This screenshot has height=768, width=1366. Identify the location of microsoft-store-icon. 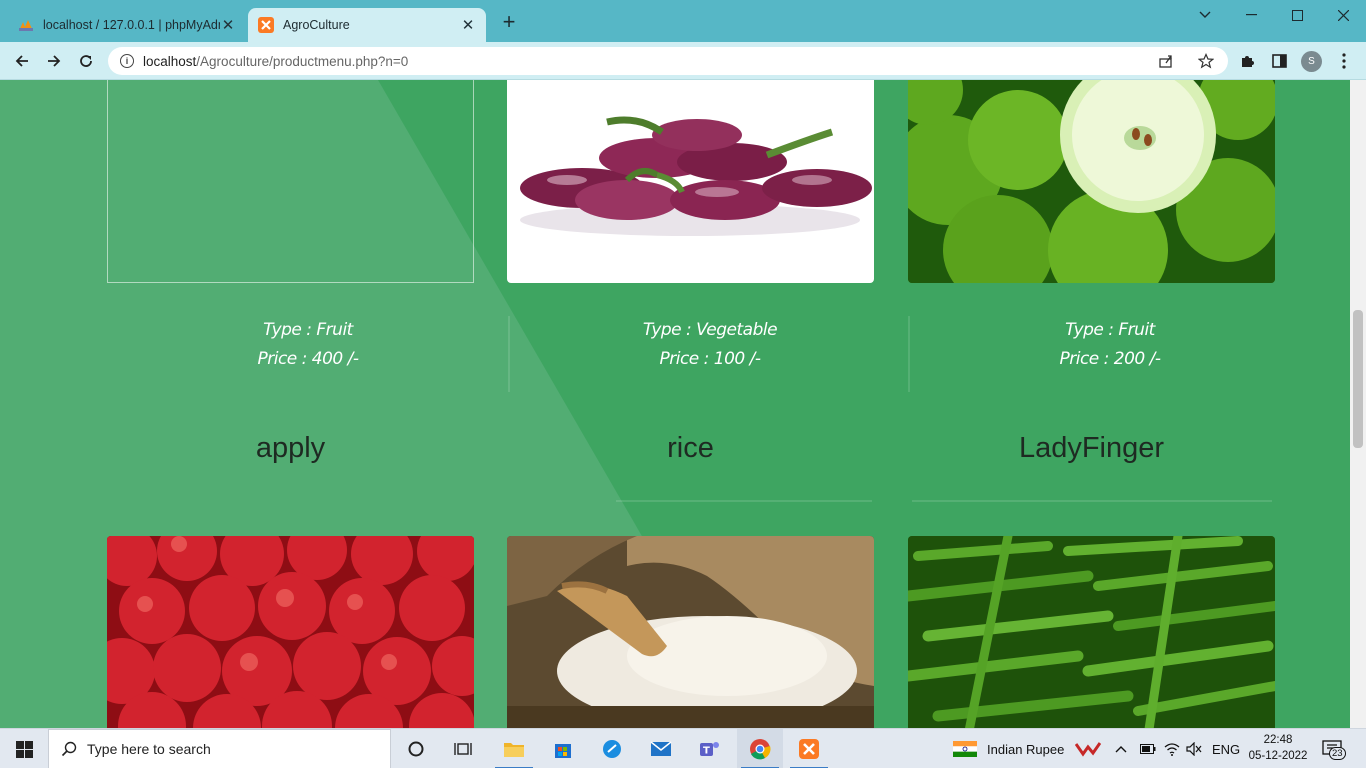
(563, 748).